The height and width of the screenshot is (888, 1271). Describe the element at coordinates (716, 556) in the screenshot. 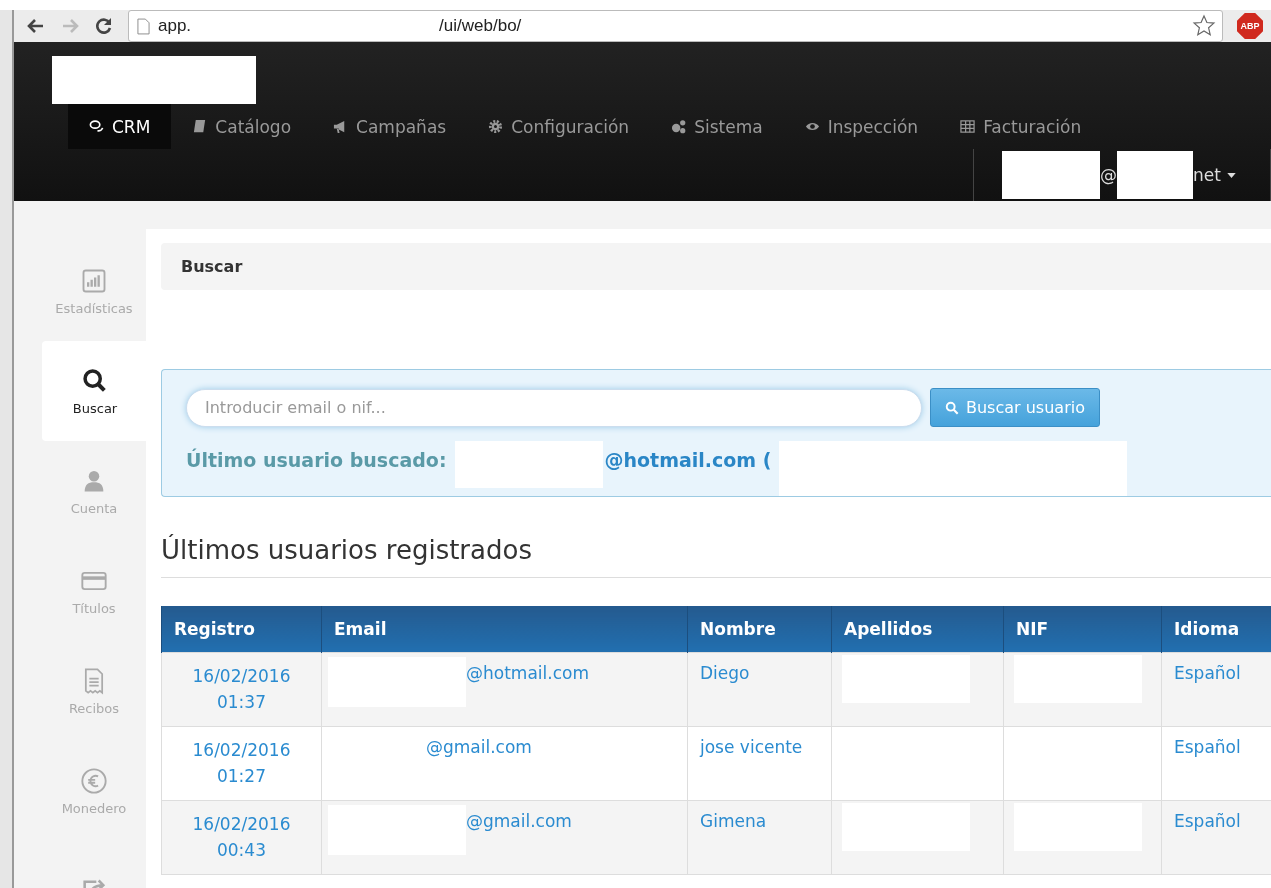

I see `section-heading: Últimos usuarios registrados` at that location.